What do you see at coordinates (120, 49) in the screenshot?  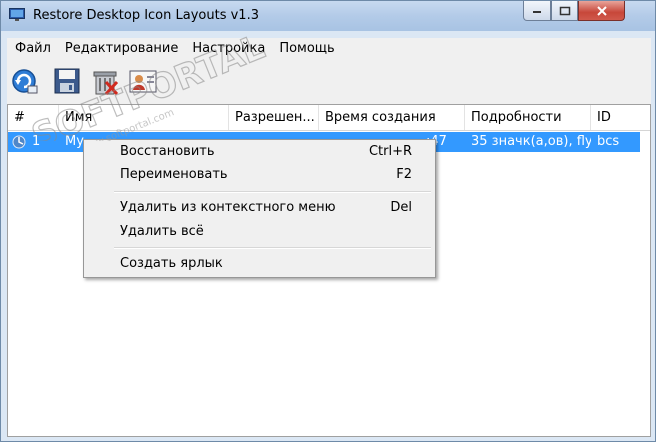 I see `menu-edit: Редактирование` at bounding box center [120, 49].